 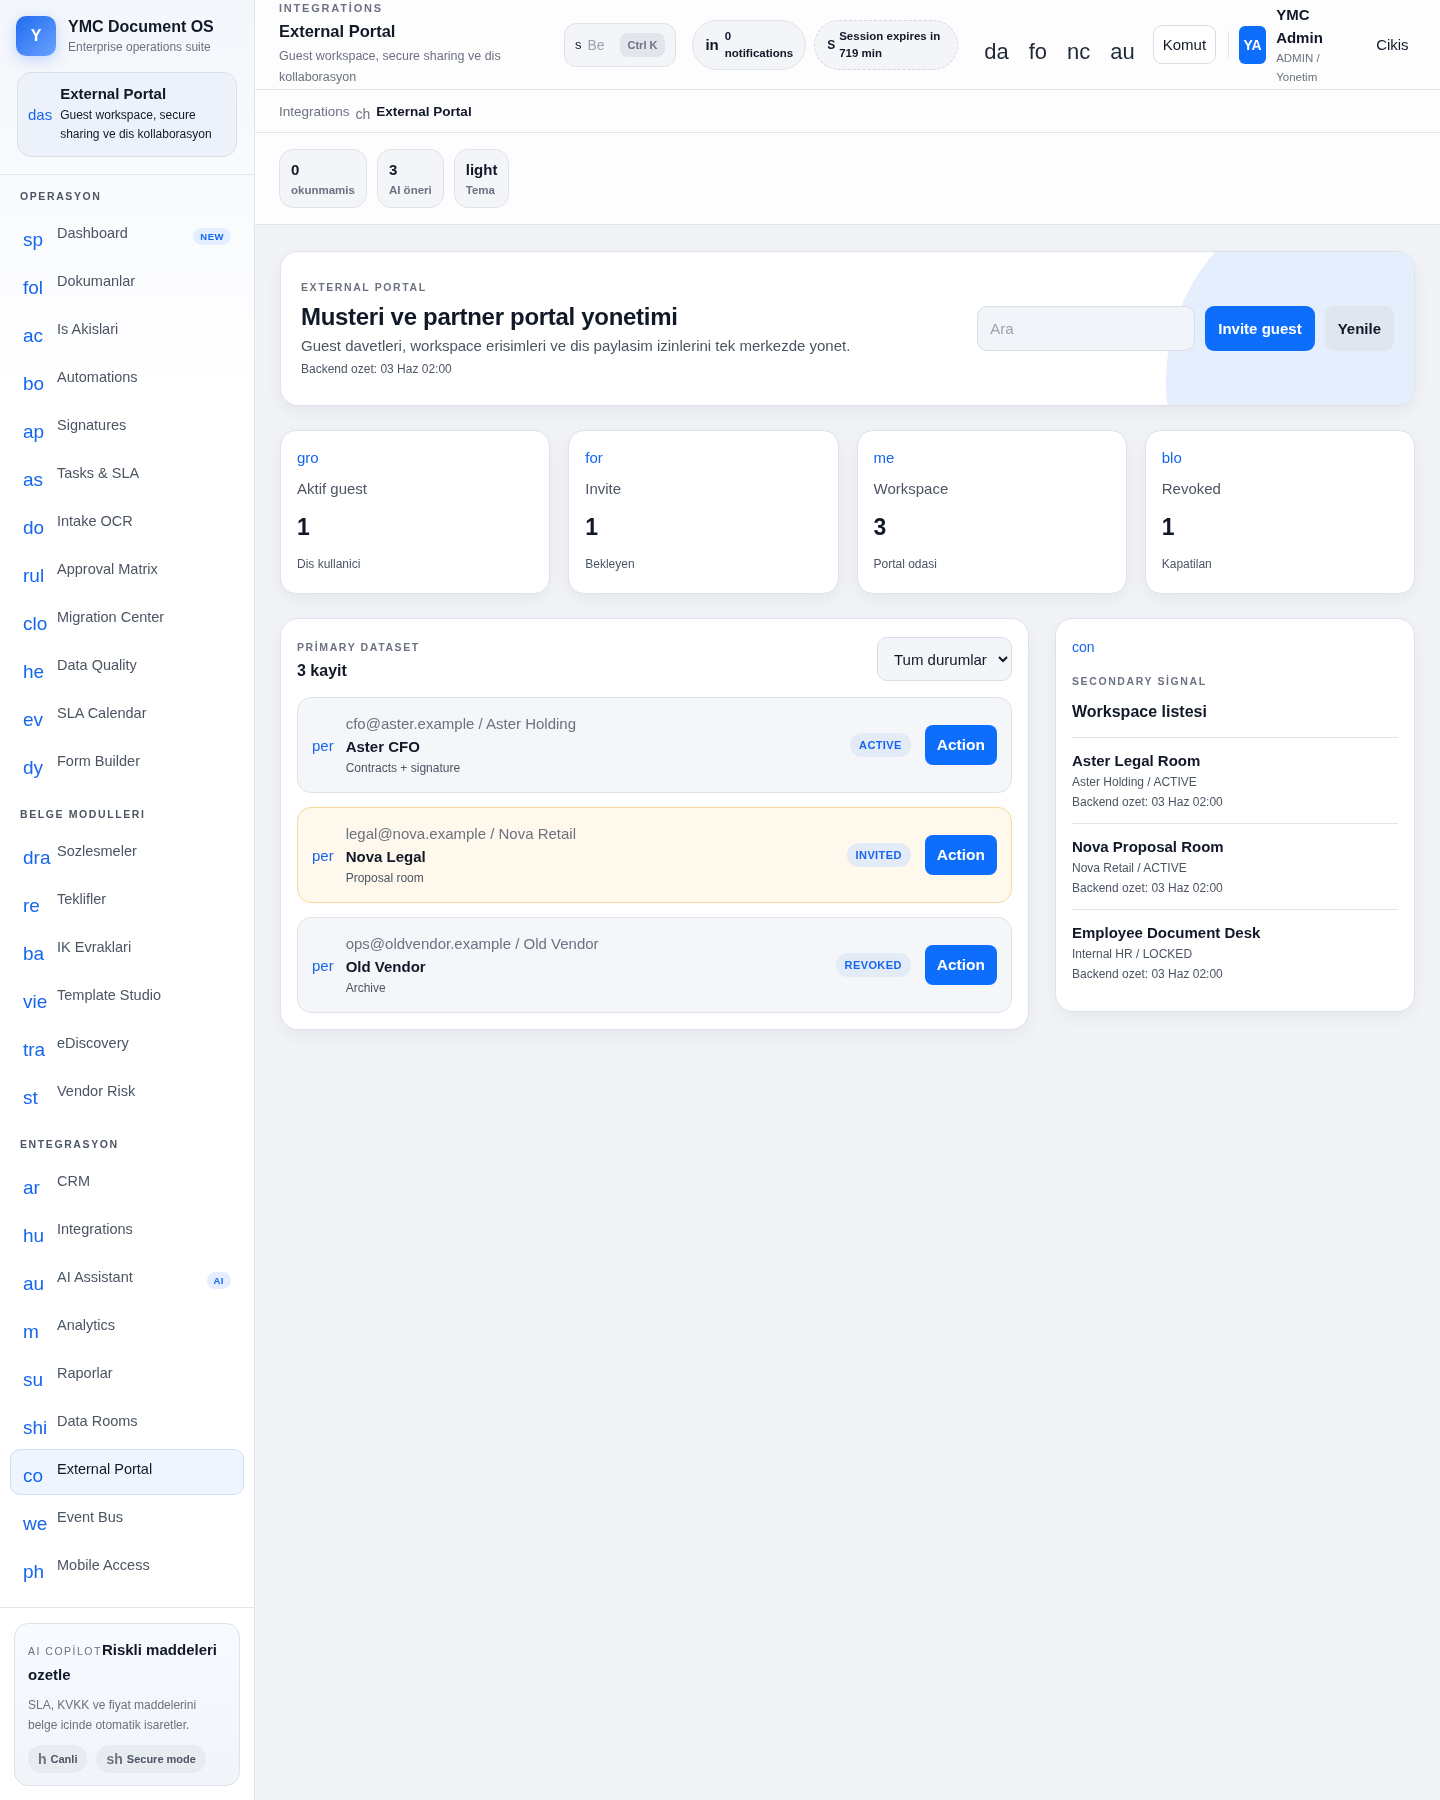 I want to click on guest-name: Aster CFO, so click(x=383, y=746).